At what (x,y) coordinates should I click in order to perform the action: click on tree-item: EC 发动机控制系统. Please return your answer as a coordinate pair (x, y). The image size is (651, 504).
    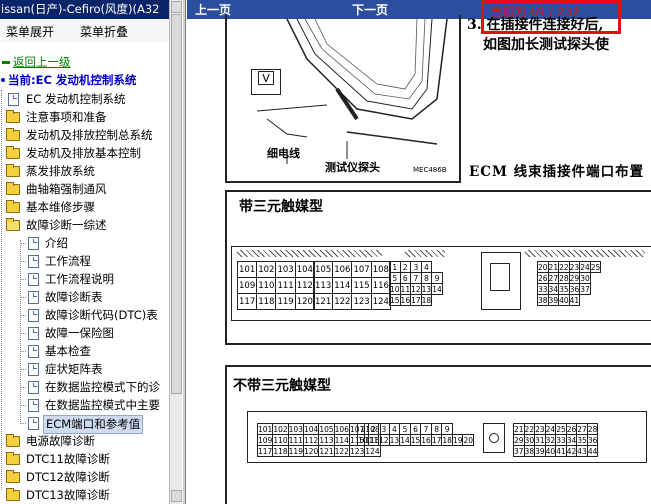
    Looking at the image, I should click on (84, 99).